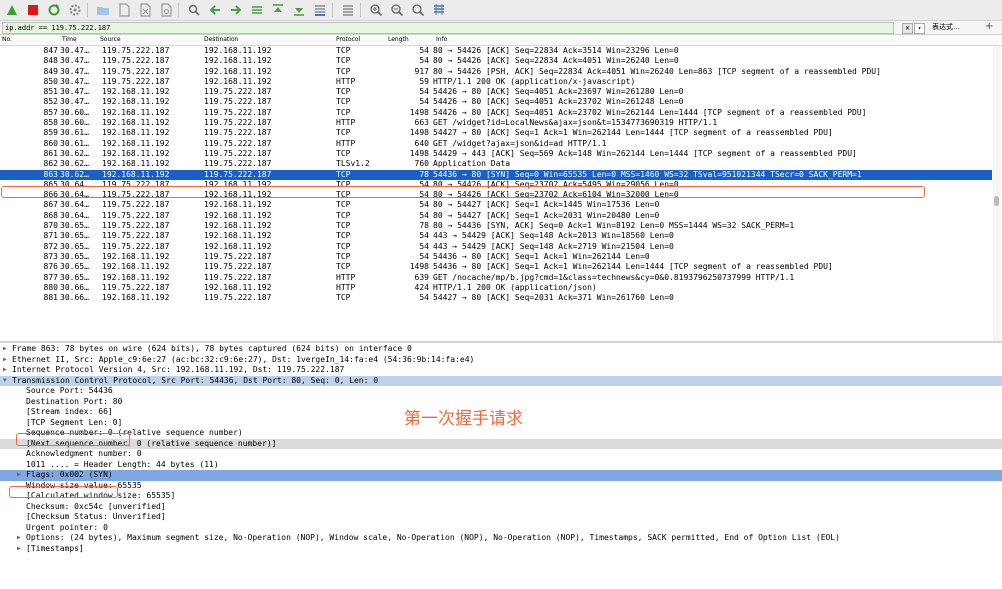 Image resolution: width=1002 pixels, height=589 pixels. Describe the element at coordinates (501, 454) in the screenshot. I see `detail-tree-item: Acknowledgment number: 0` at that location.